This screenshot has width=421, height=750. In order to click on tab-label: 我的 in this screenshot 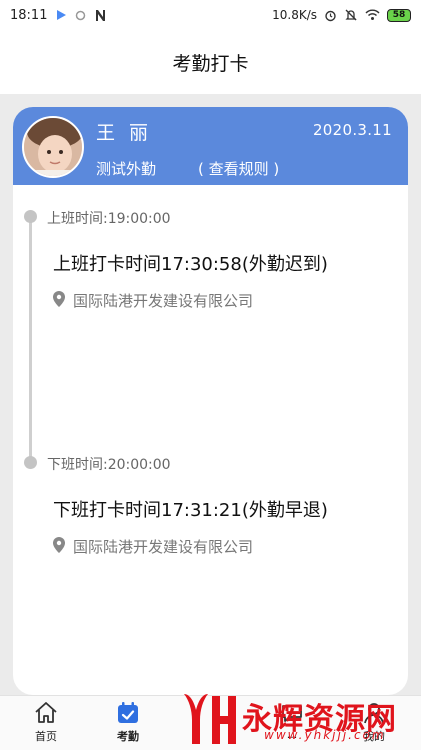, I will do `click(374, 736)`.